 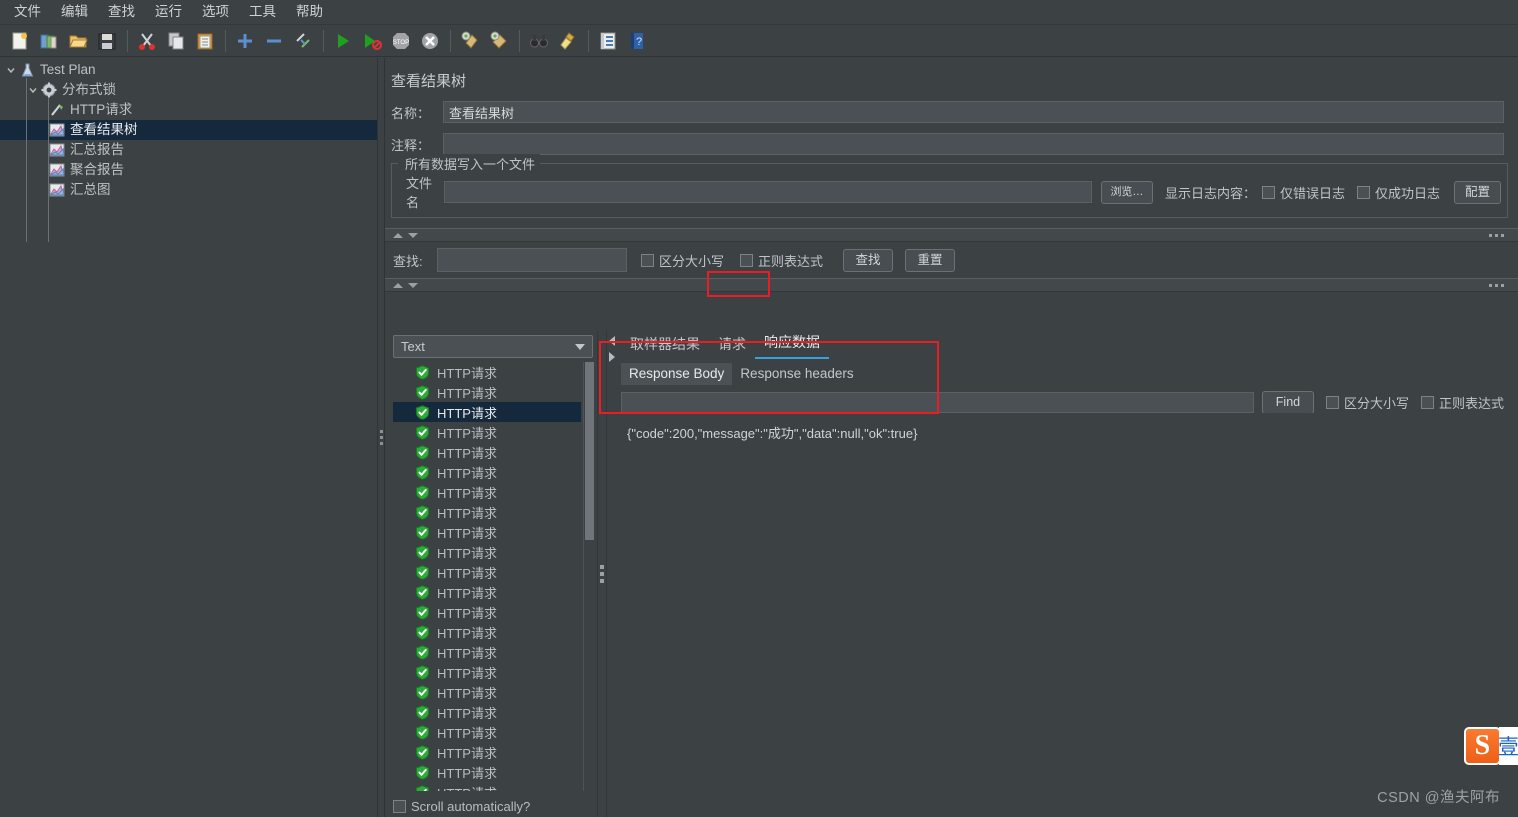 I want to click on detail-case-sensitive-checkbox: 区分大小写, so click(x=1367, y=402).